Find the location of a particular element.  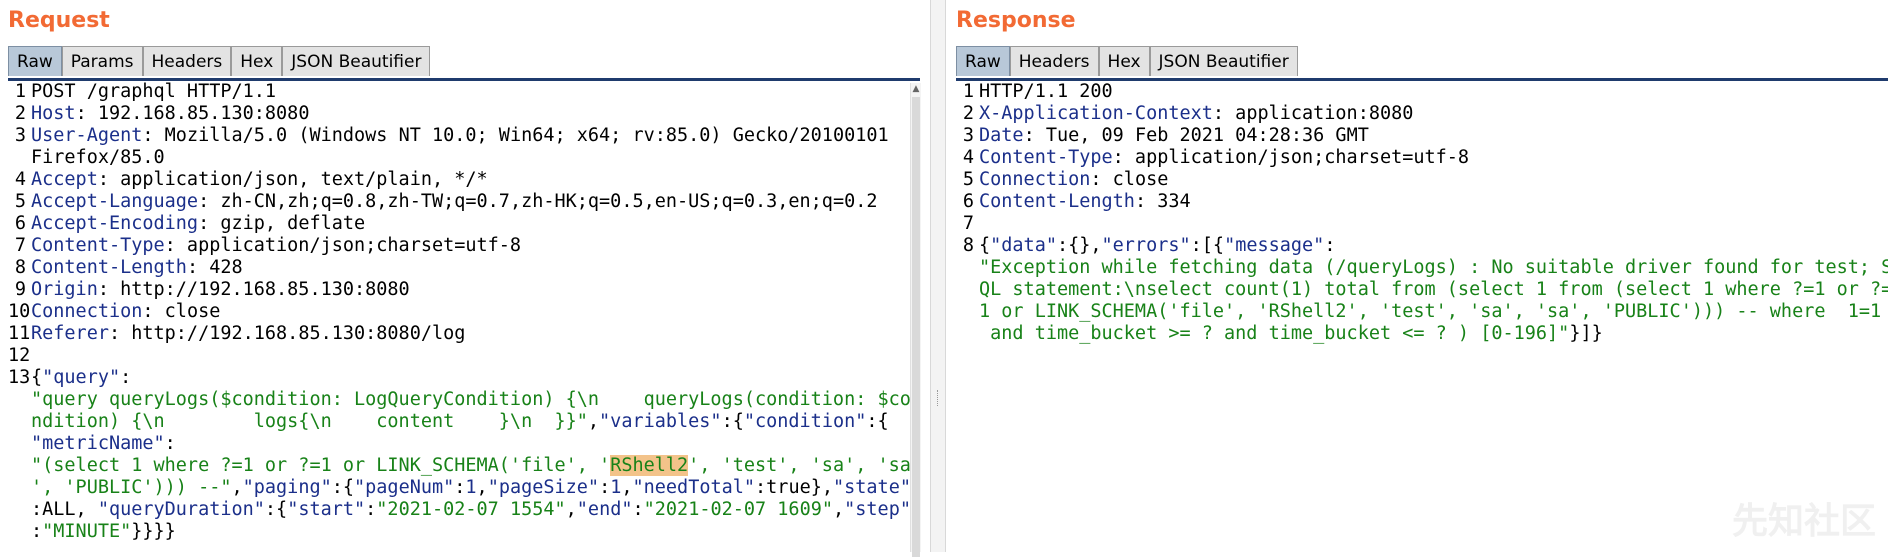

code-token: Connection is located at coordinates (87, 311).